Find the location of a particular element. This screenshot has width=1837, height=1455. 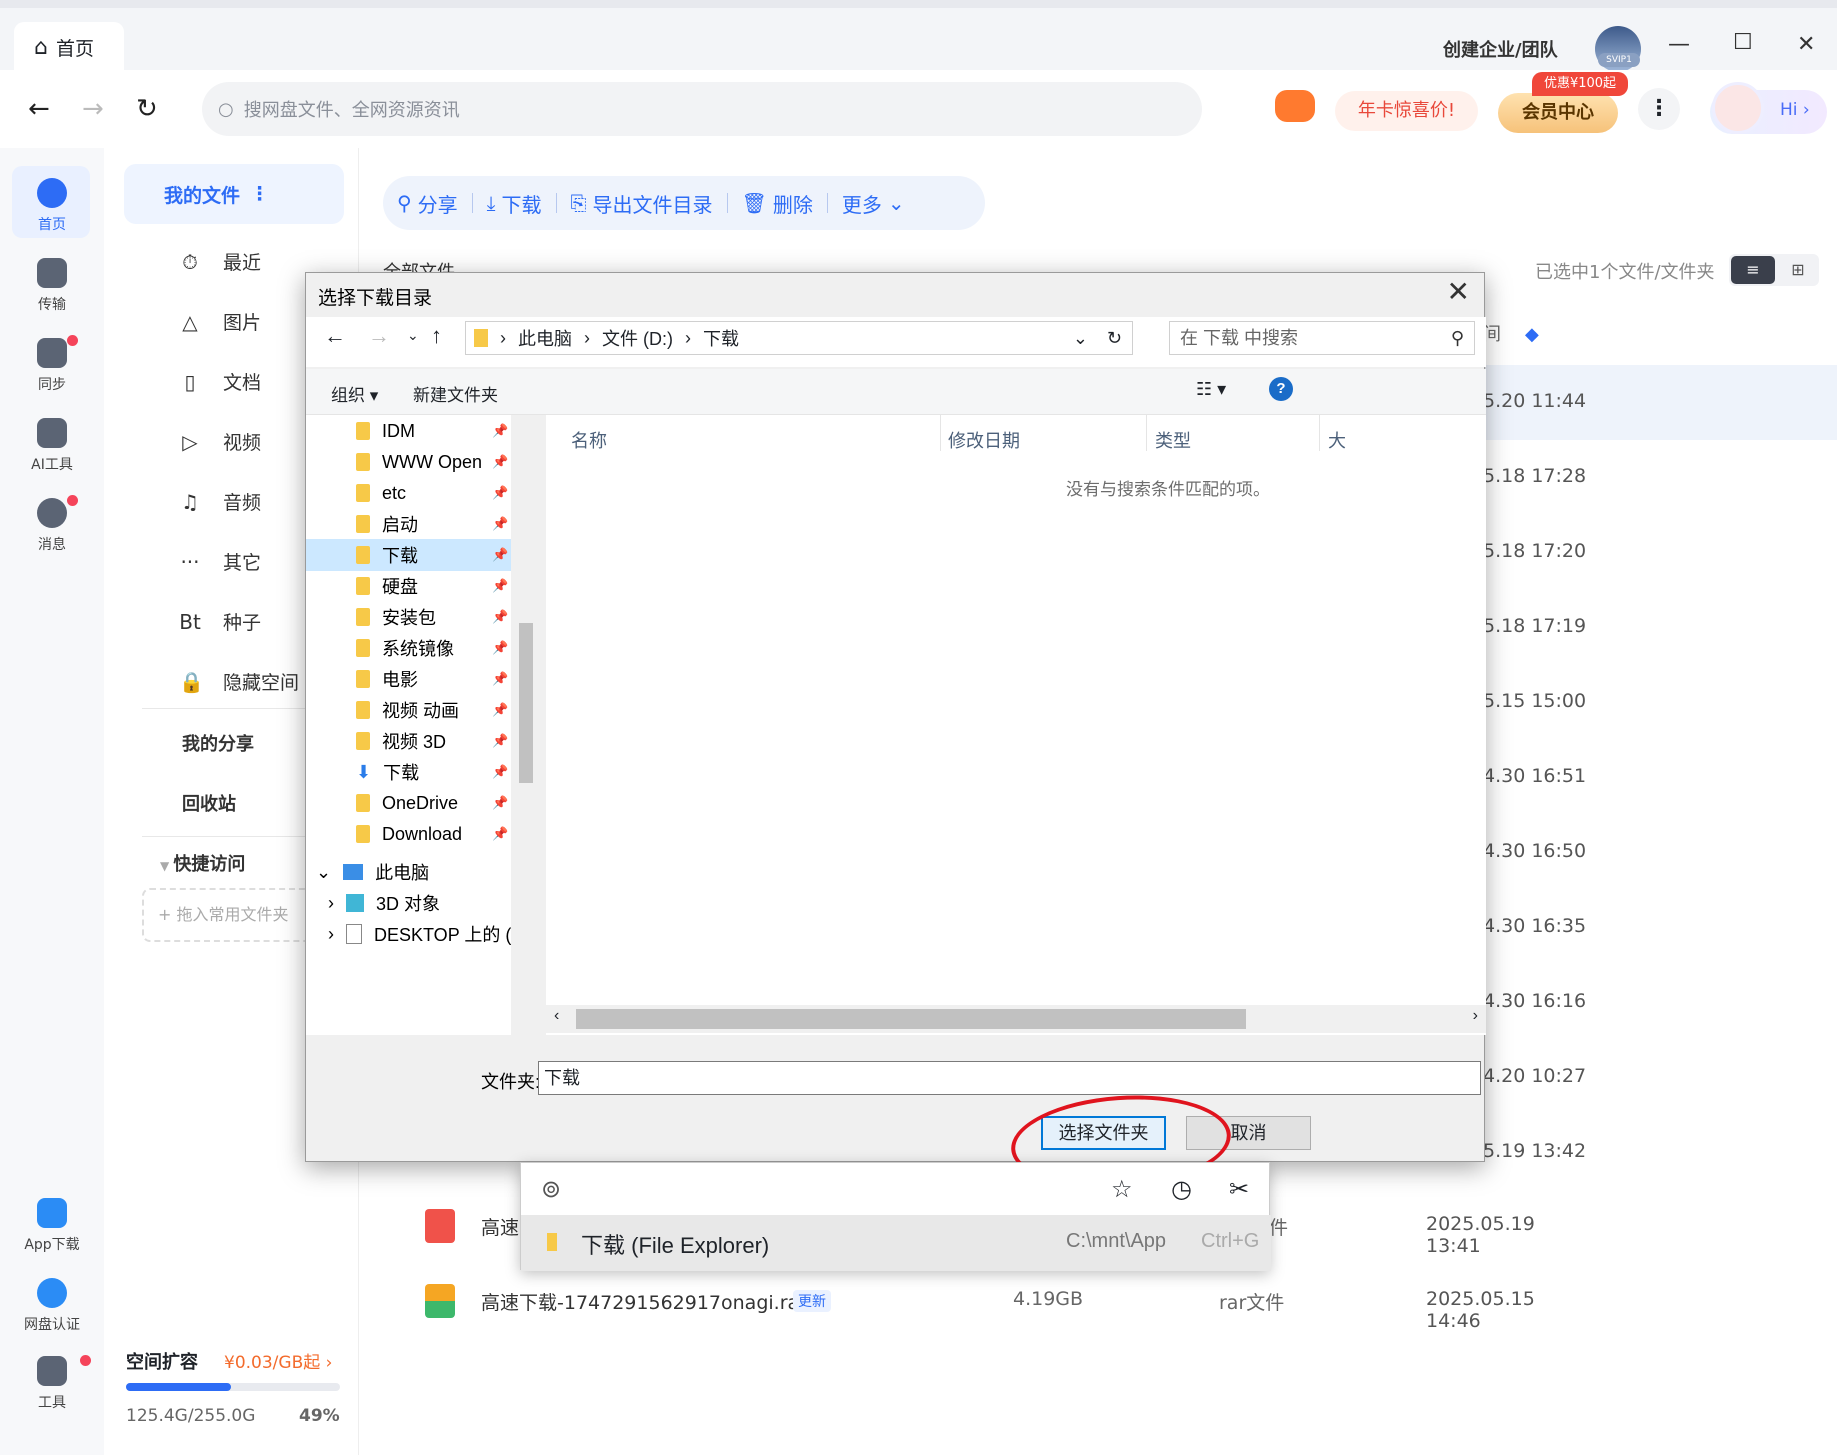

rail-messages: 消息 is located at coordinates (52, 526).